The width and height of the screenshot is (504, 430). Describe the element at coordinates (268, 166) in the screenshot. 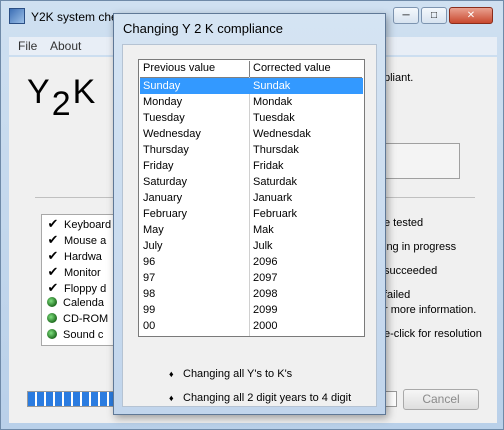

I see `cell-corrected-value: Fridak` at that location.